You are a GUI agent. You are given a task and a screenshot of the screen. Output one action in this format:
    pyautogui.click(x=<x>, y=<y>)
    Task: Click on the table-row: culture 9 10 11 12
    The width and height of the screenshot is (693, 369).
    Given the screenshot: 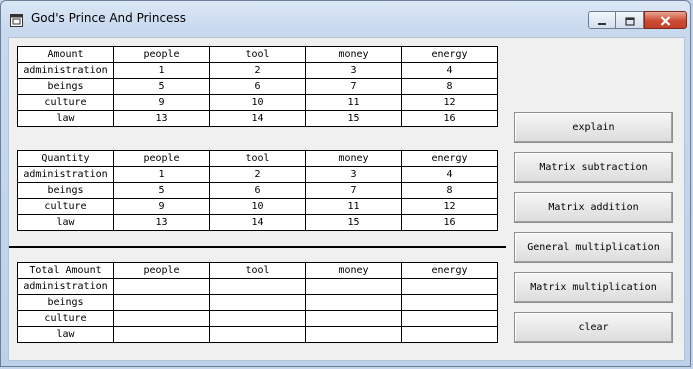 What is the action you would take?
    pyautogui.click(x=257, y=102)
    